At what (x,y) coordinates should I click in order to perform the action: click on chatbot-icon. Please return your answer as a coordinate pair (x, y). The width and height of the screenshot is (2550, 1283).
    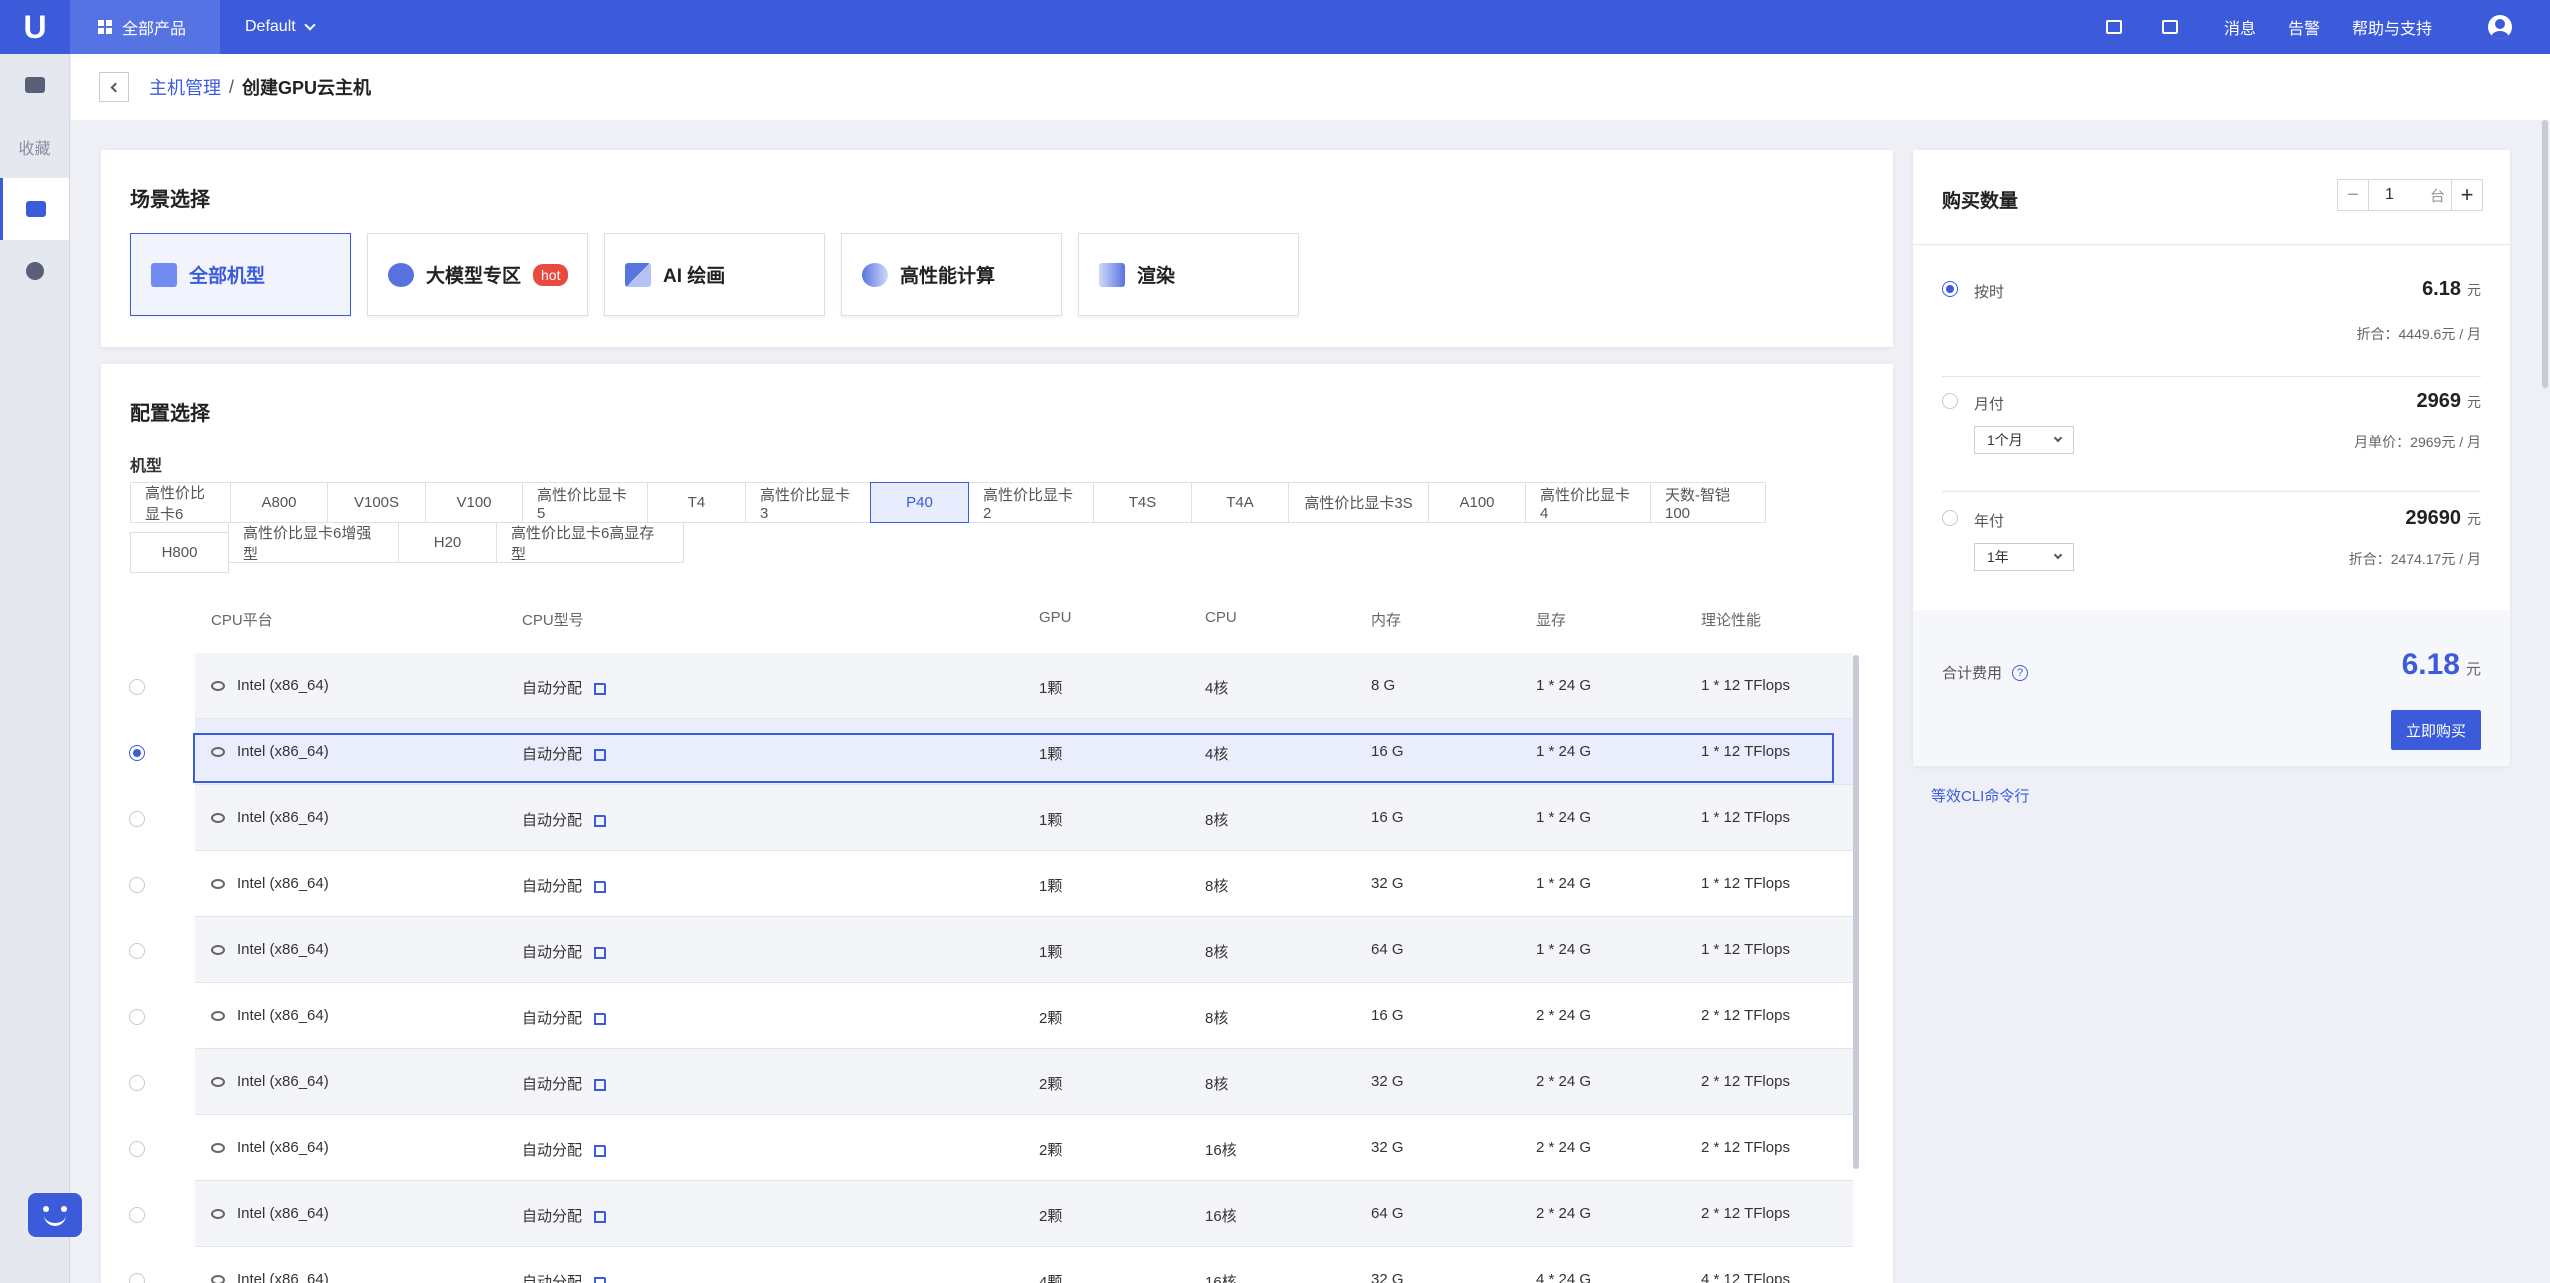
    Looking at the image, I should click on (55, 1215).